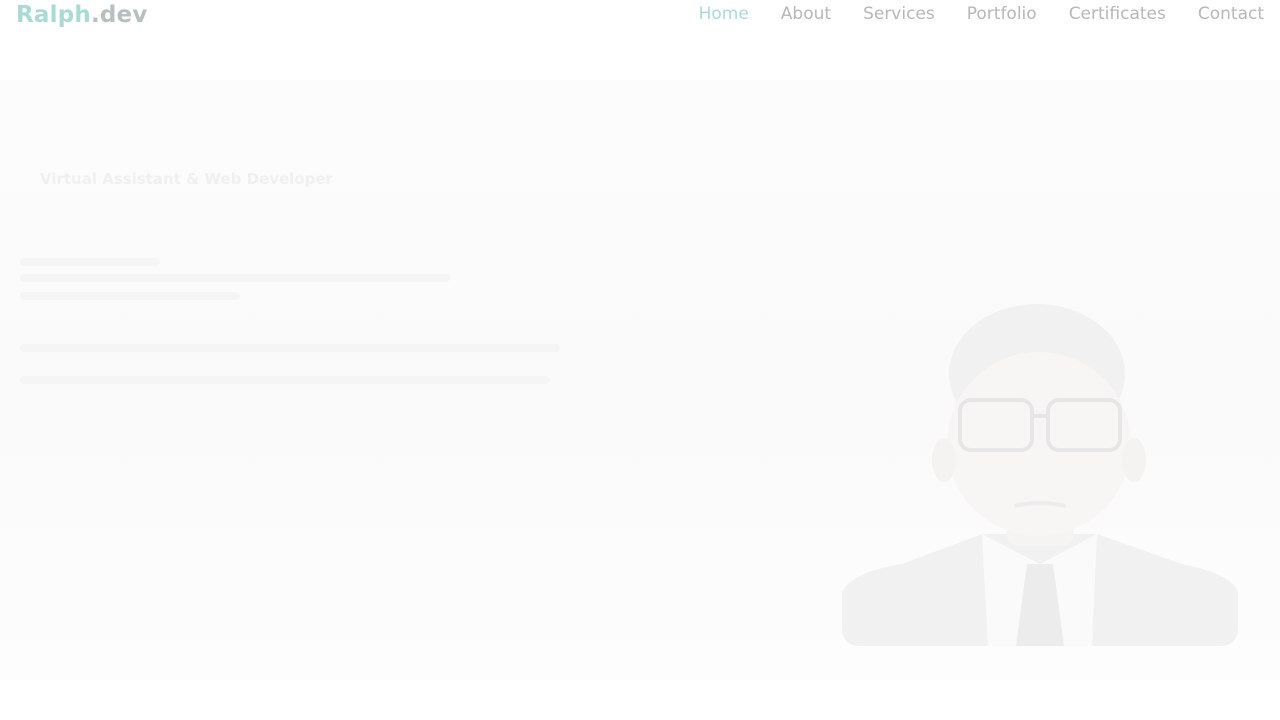  What do you see at coordinates (806, 14) in the screenshot?
I see `nav-about: About` at bounding box center [806, 14].